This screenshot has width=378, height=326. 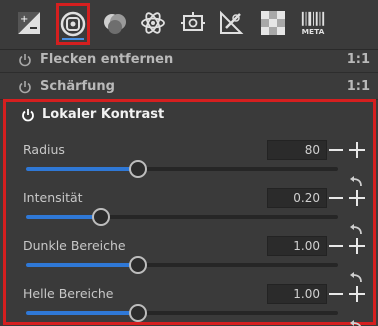 I want to click on slider-radius: Radius 80, so click(x=189, y=165).